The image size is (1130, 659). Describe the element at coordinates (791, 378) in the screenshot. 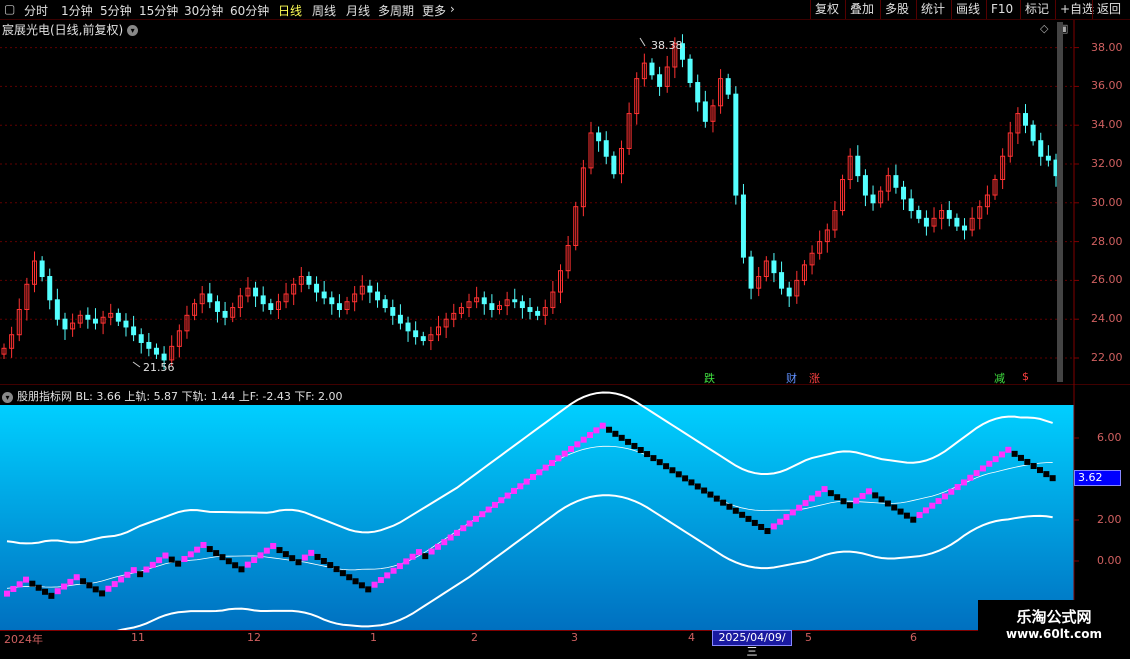

I see `event-marker-finance: 财` at that location.